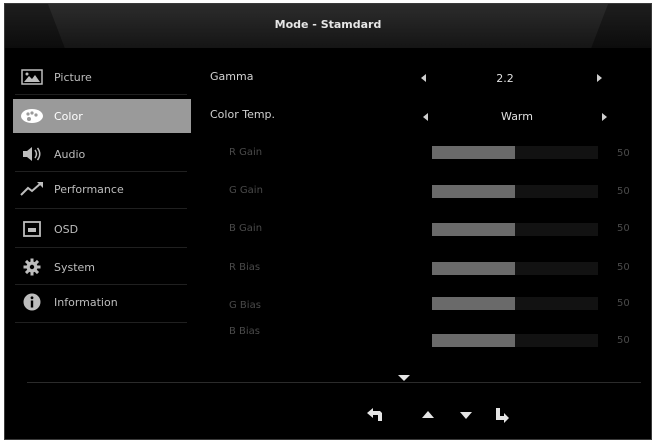 The image size is (656, 443). I want to click on gamma-right-arrow-icon, so click(599, 78).